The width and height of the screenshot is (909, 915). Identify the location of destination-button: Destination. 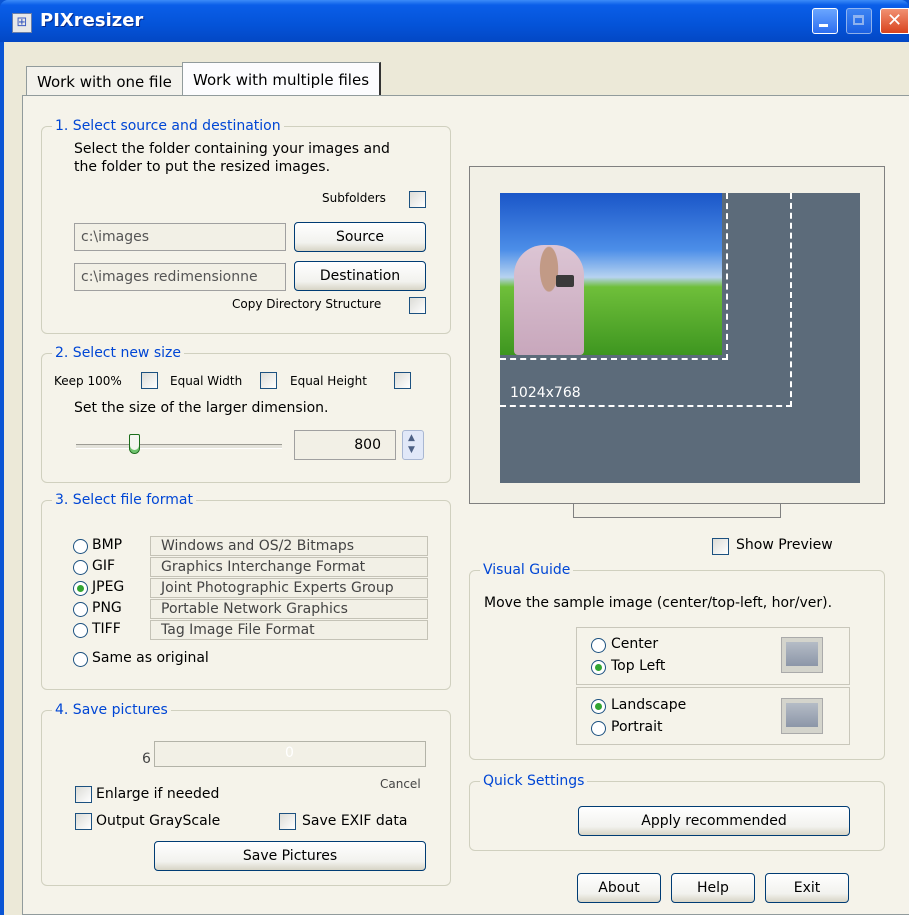
(360, 276).